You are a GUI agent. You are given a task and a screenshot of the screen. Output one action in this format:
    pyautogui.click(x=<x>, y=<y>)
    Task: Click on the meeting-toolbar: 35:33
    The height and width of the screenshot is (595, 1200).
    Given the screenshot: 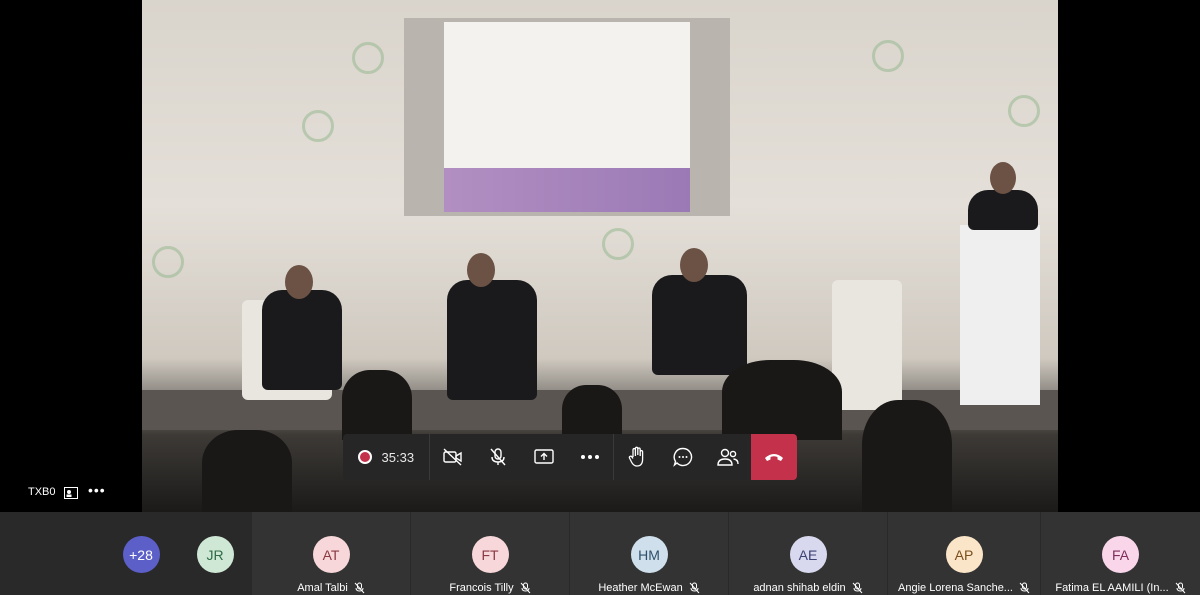 What is the action you would take?
    pyautogui.click(x=570, y=457)
    